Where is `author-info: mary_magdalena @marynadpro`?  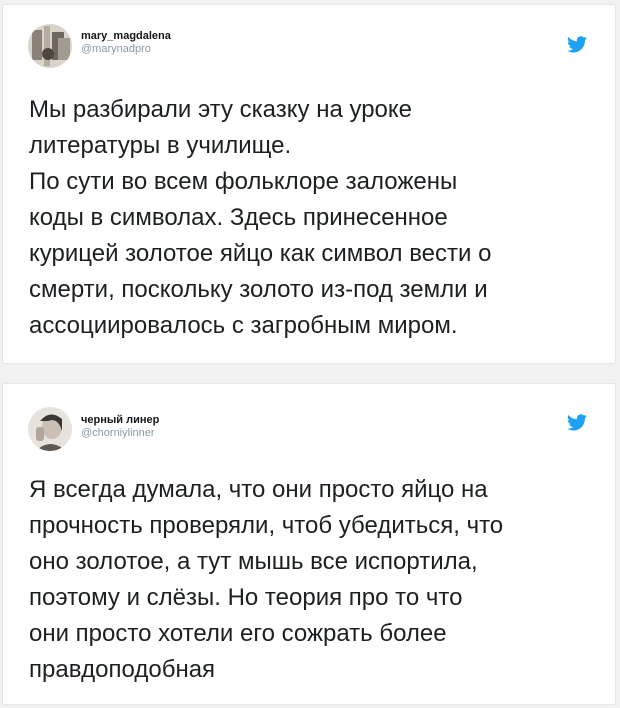 author-info: mary_magdalena @marynadpro is located at coordinates (126, 43).